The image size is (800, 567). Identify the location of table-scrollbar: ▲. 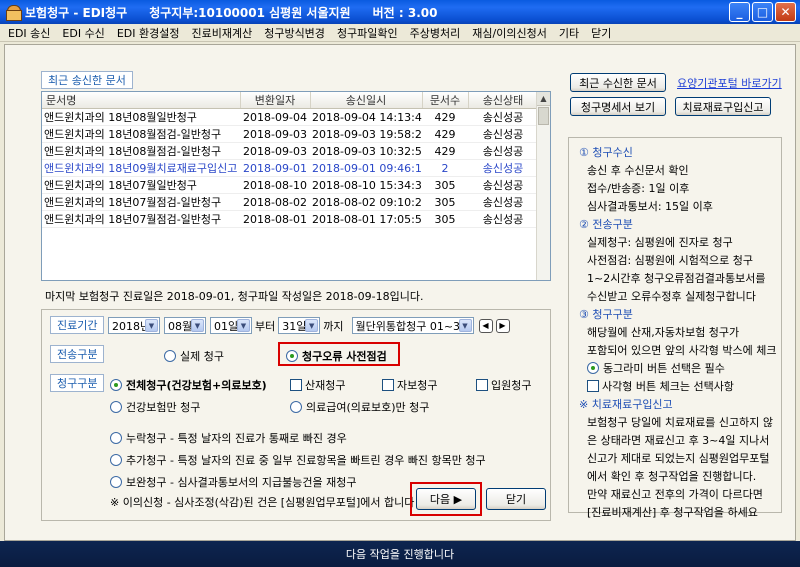
(543, 186).